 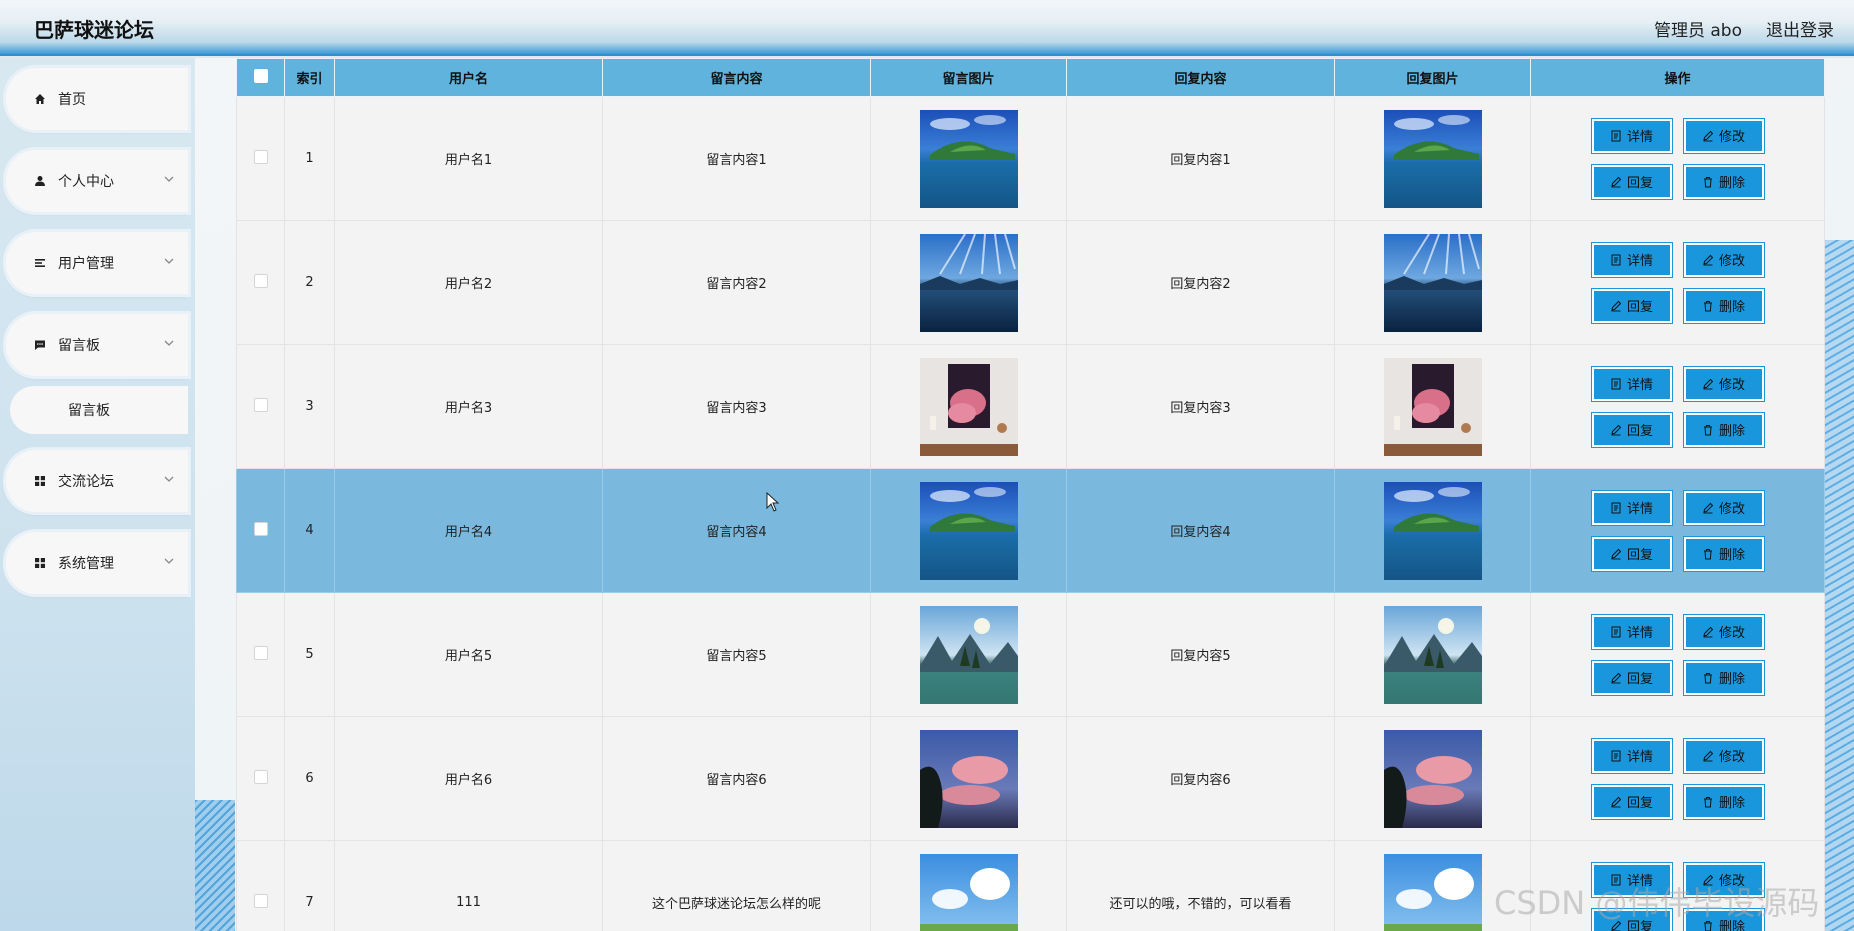 I want to click on list-icon, so click(x=40, y=263).